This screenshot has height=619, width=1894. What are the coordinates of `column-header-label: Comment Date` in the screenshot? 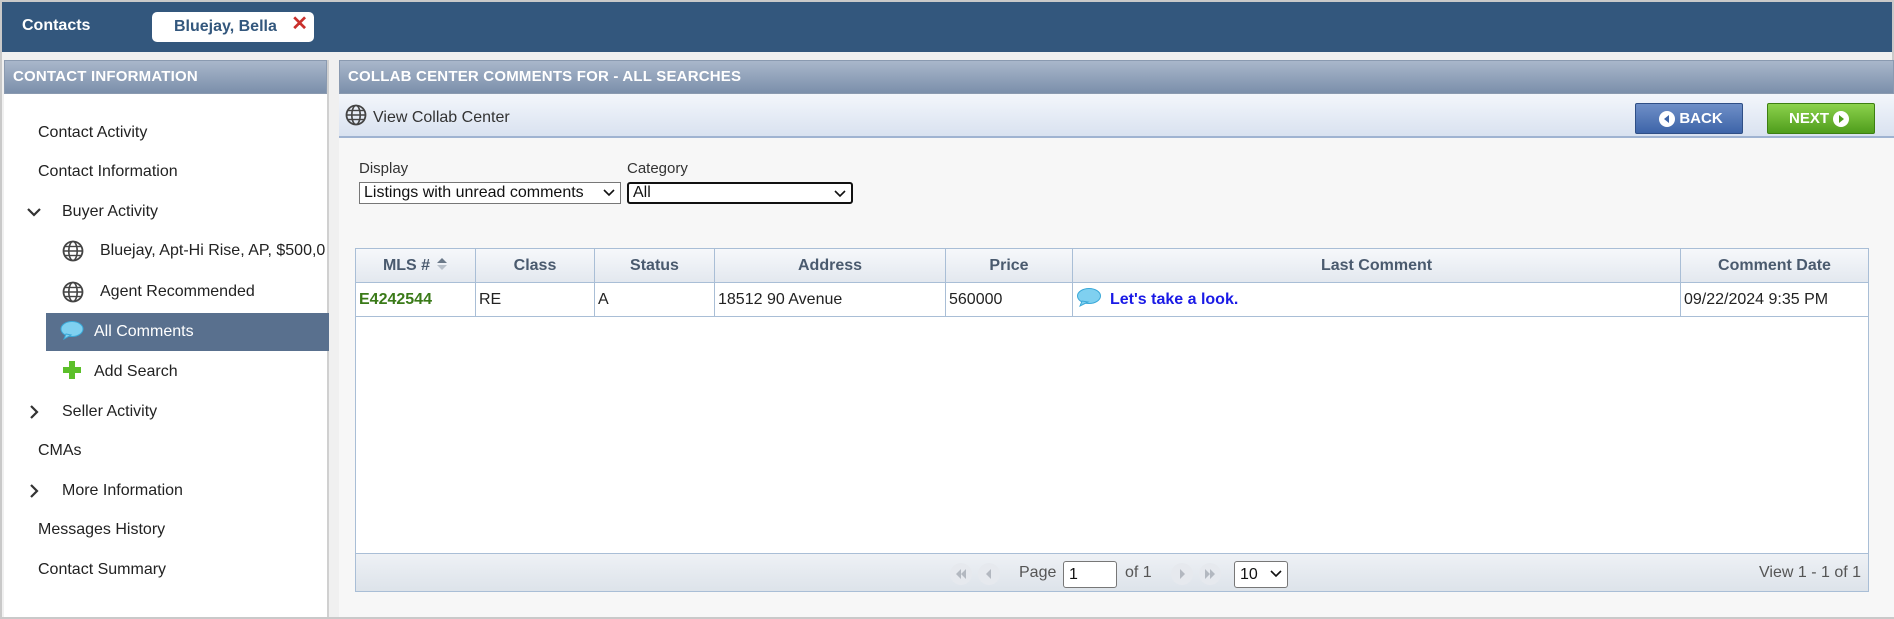 It's located at (1774, 265).